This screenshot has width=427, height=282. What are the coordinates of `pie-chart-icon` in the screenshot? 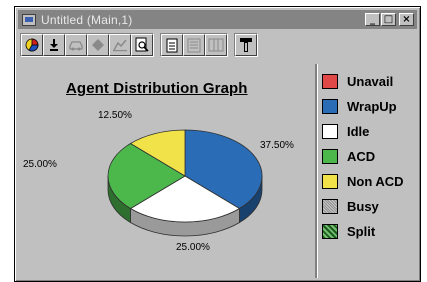 It's located at (32, 45).